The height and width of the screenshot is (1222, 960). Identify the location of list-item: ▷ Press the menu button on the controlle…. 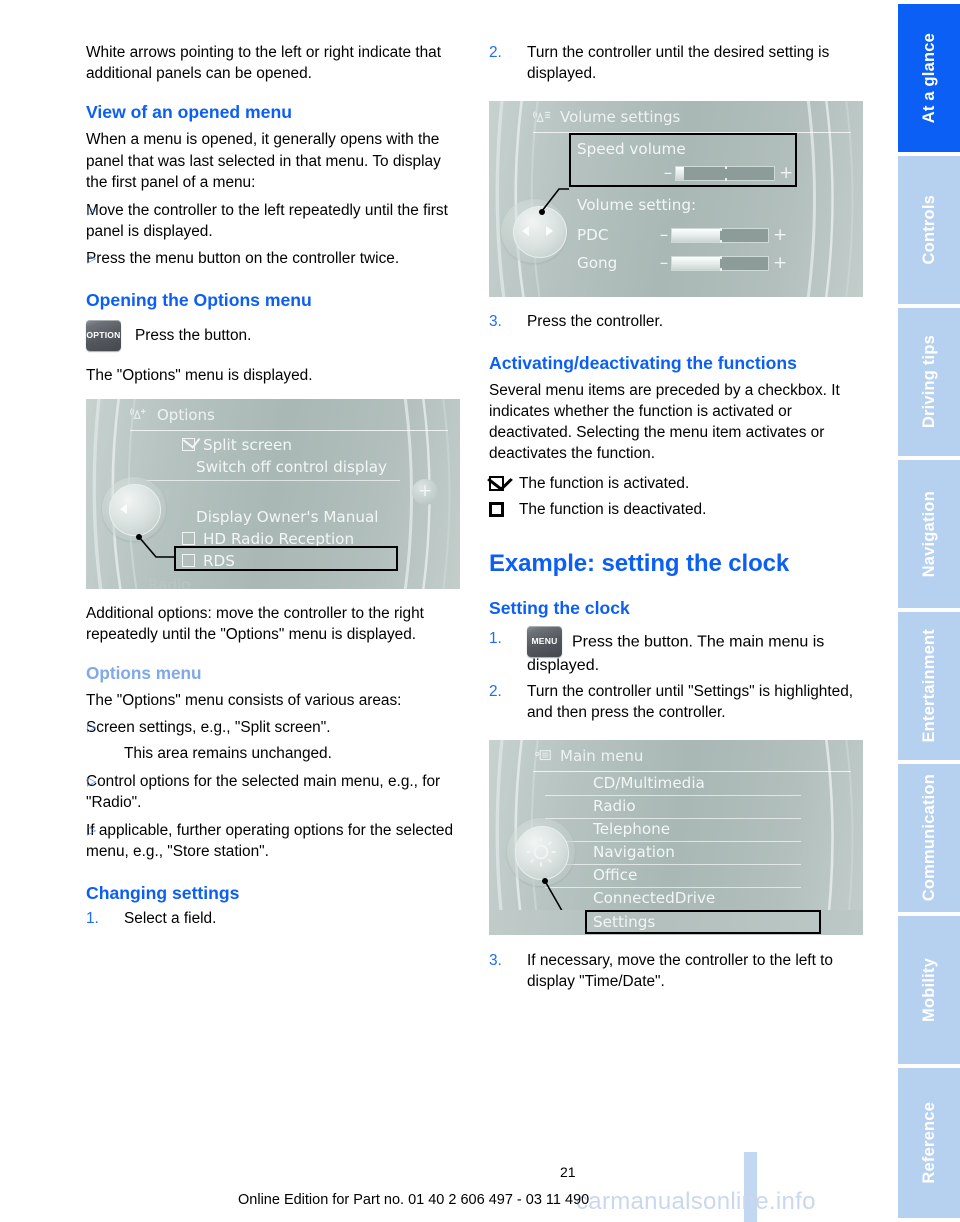
(273, 258).